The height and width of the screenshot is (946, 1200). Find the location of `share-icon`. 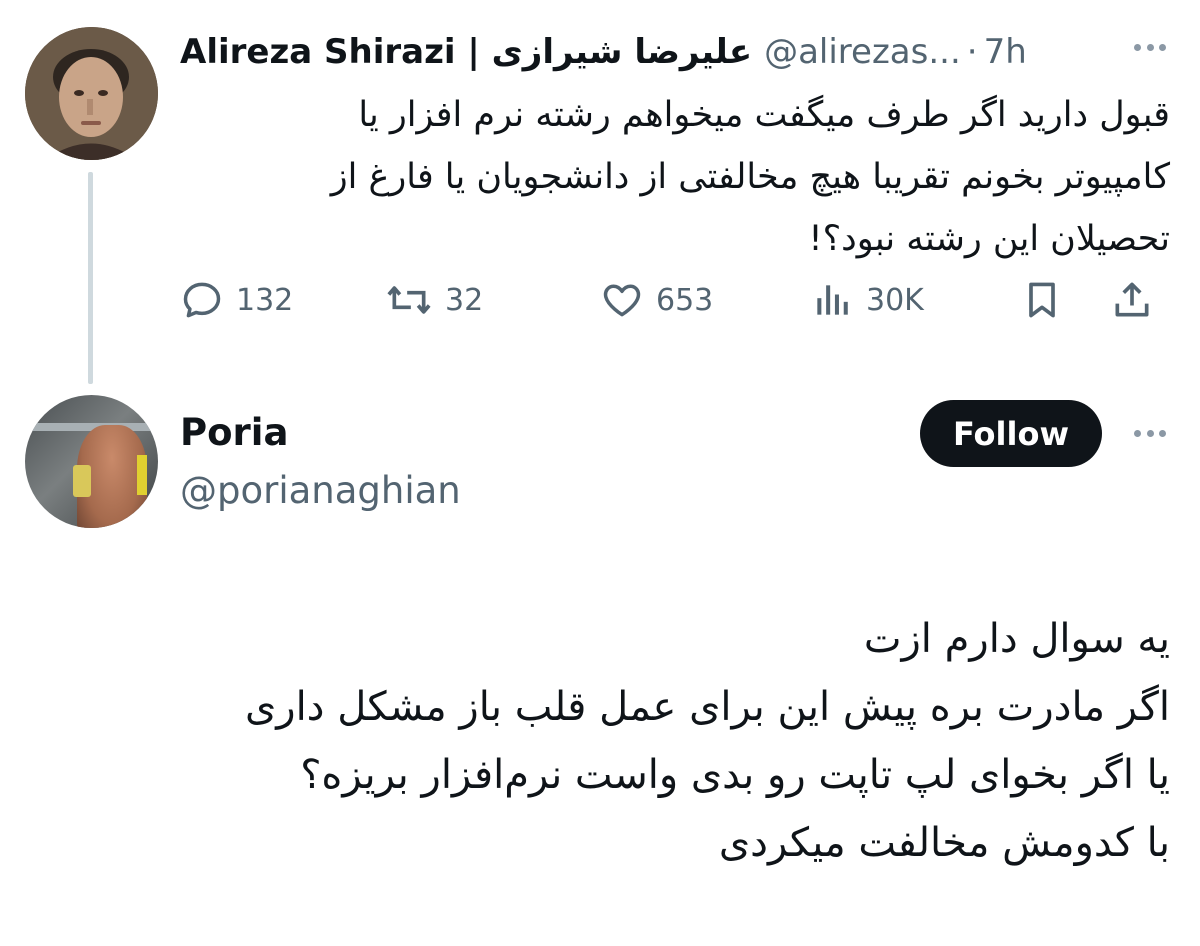

share-icon is located at coordinates (1132, 299).